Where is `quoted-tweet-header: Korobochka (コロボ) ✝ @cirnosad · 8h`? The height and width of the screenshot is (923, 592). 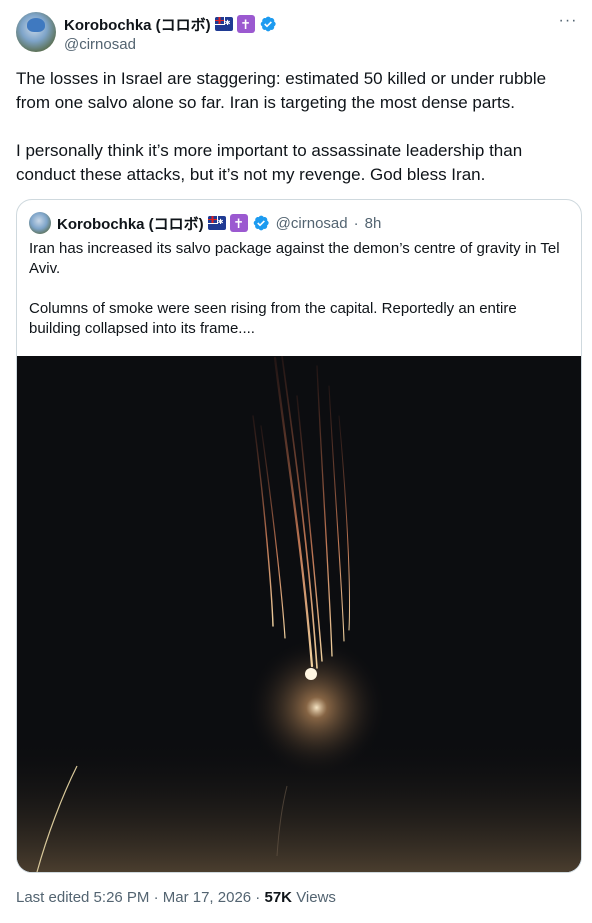 quoted-tweet-header: Korobochka (コロボ) ✝ @cirnosad · 8h is located at coordinates (205, 223).